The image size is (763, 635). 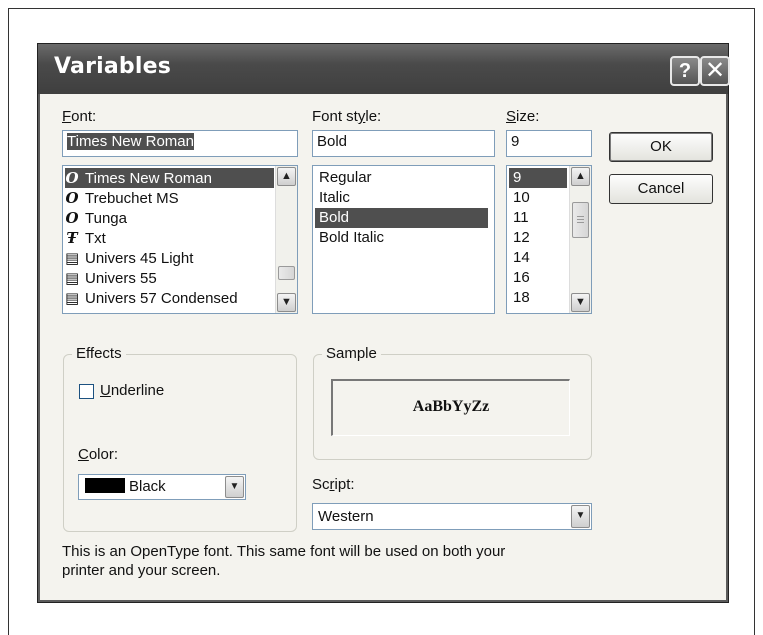 What do you see at coordinates (286, 239) in the screenshot?
I see `font-list-scrollbar: ▲ ▼` at bounding box center [286, 239].